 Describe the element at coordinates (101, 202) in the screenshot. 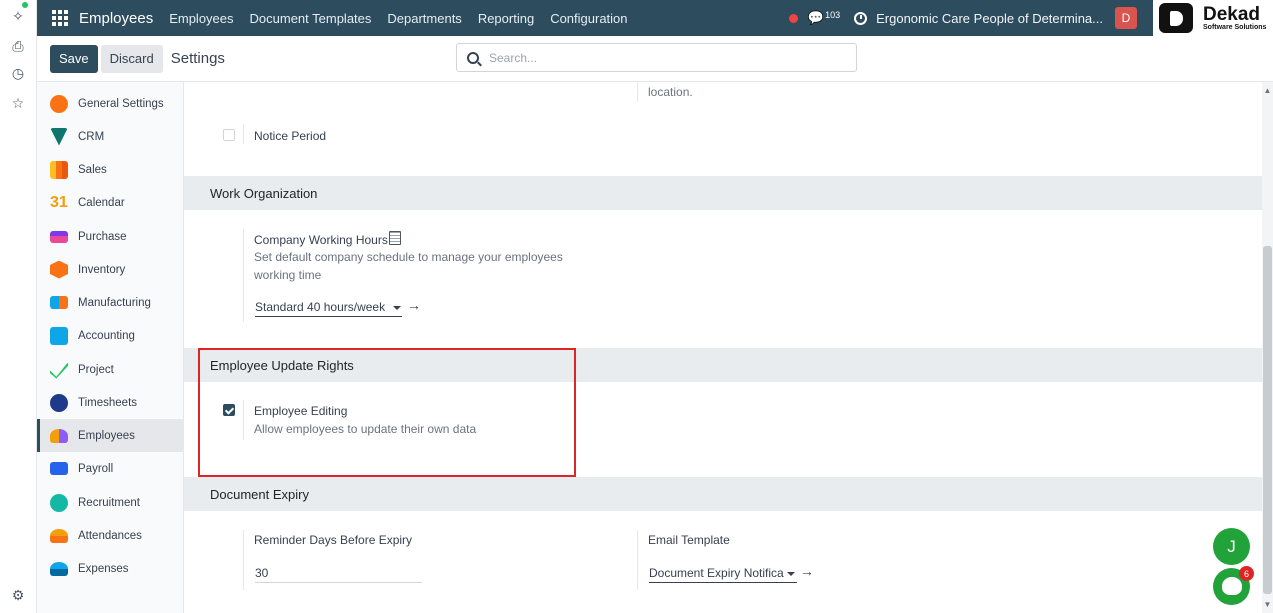

I see `sidebar-item-label: Calendar` at that location.